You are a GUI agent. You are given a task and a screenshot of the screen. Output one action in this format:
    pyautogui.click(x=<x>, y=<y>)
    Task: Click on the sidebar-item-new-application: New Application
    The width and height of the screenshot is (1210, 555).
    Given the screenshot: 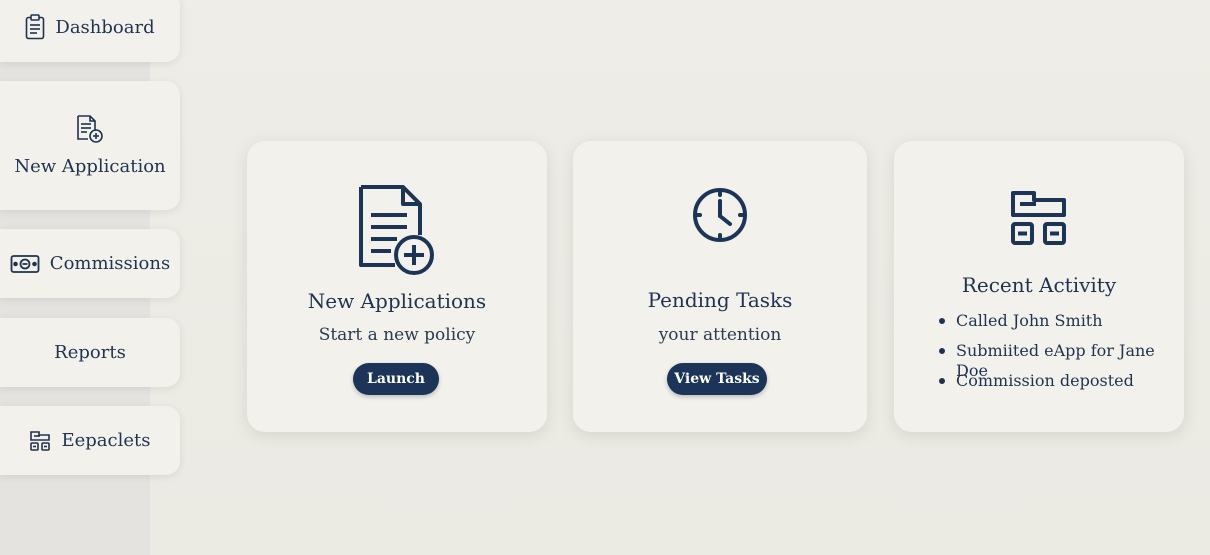 What is the action you would take?
    pyautogui.click(x=90, y=145)
    